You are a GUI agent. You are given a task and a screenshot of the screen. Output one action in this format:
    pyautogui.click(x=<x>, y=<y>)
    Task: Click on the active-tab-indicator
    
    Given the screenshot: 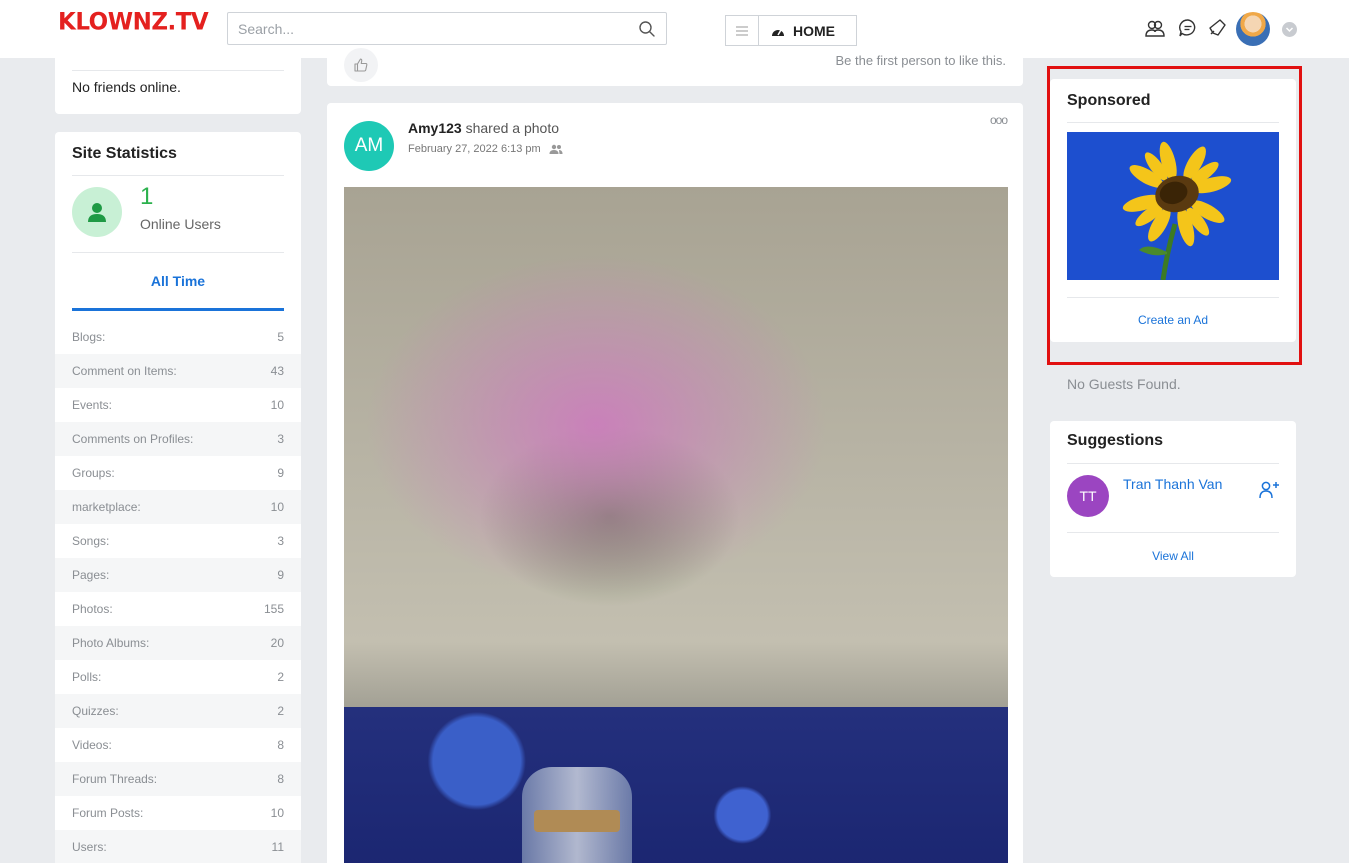 What is the action you would take?
    pyautogui.click(x=178, y=309)
    